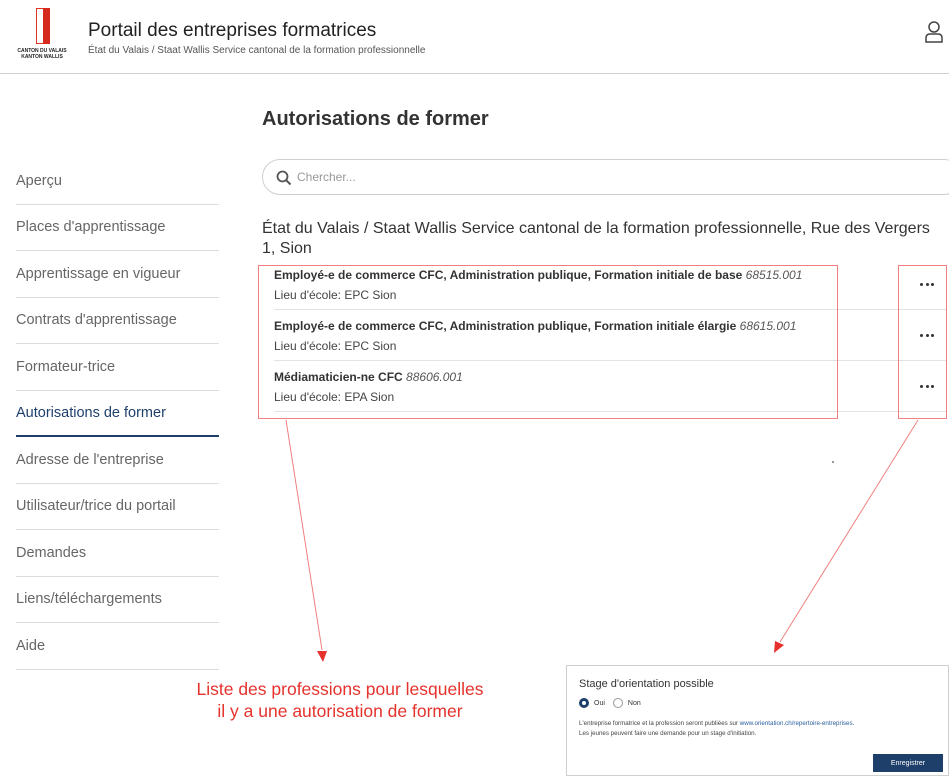 Image resolution: width=949 pixels, height=776 pixels. I want to click on save-button: Enregistrer, so click(908, 763).